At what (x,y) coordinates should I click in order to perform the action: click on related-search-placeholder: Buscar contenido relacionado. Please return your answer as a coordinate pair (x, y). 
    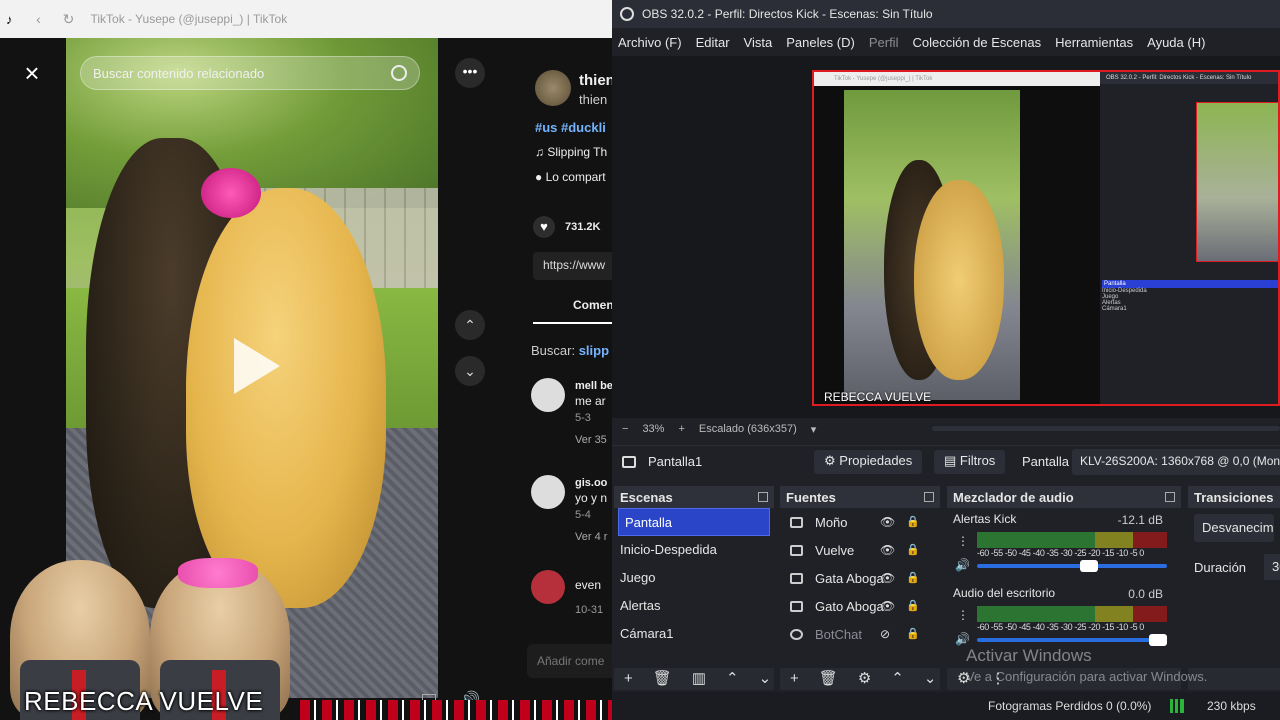
    Looking at the image, I should click on (179, 73).